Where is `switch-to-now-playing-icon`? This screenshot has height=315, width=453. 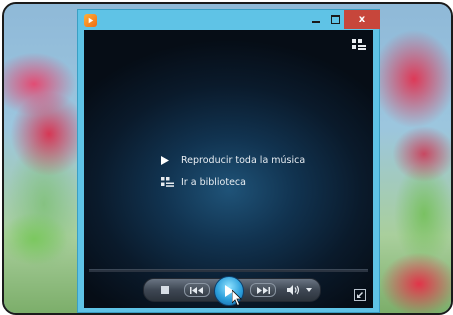
switch-to-now-playing-icon is located at coordinates (360, 295).